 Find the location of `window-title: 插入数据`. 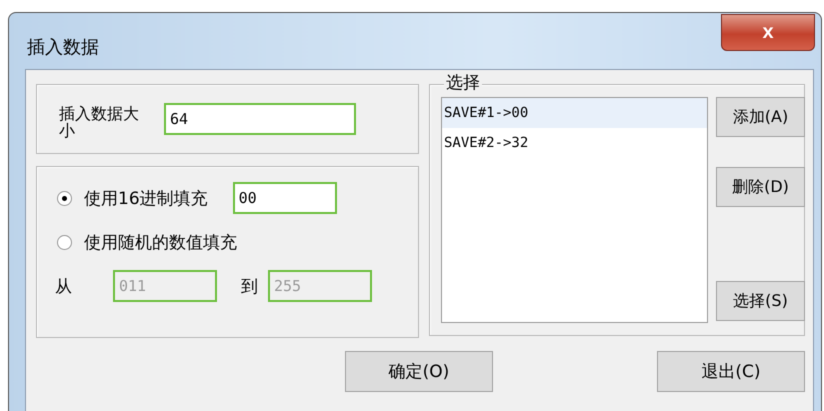

window-title: 插入数据 is located at coordinates (63, 47).